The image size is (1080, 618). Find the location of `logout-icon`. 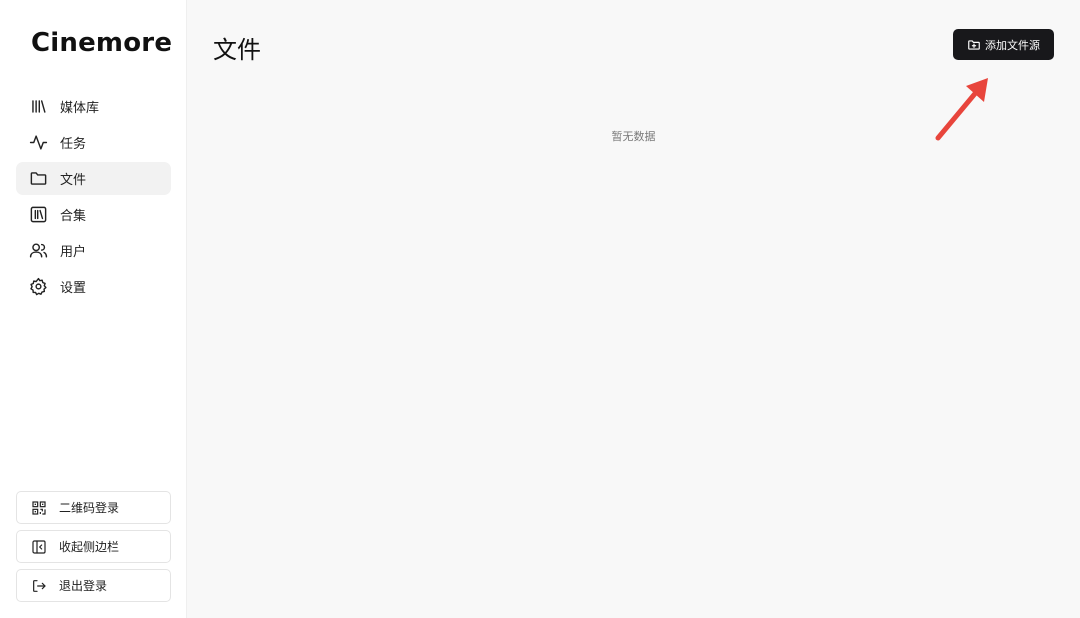

logout-icon is located at coordinates (38, 585).